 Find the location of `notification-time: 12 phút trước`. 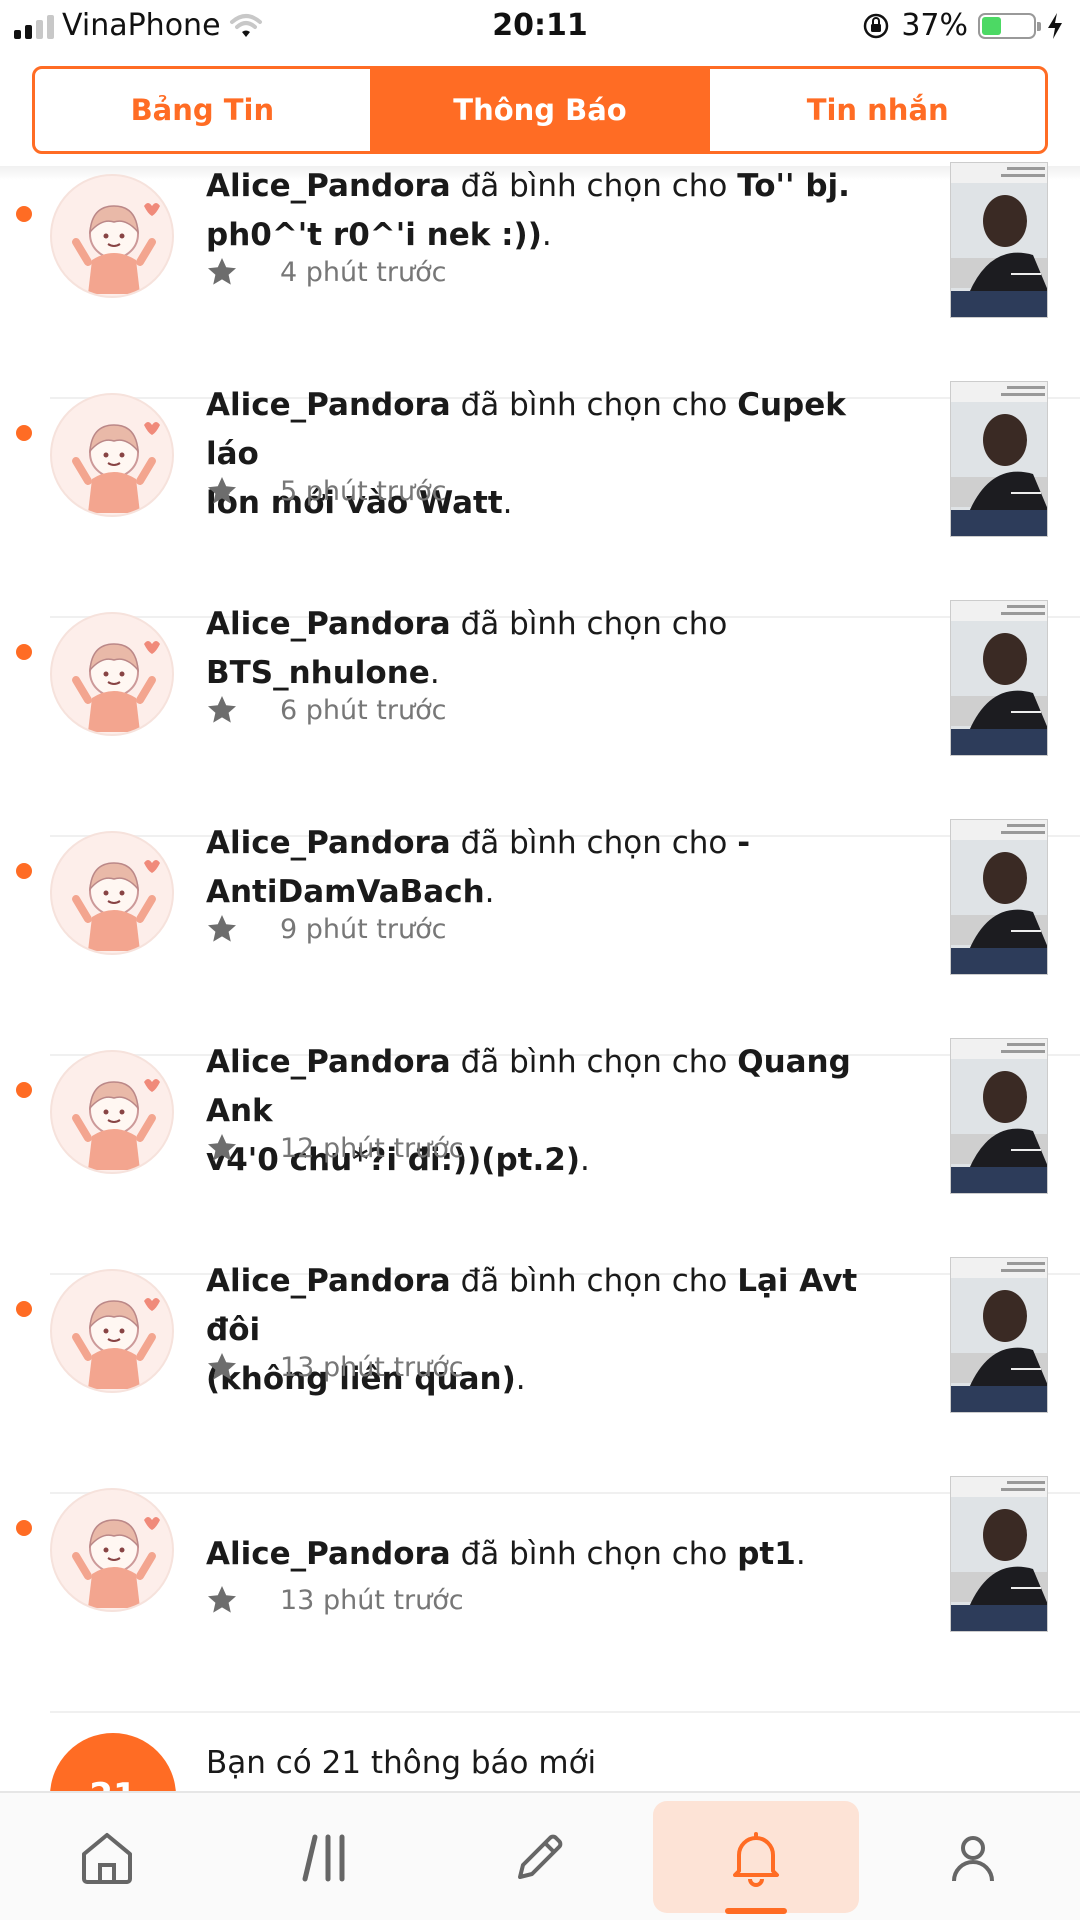

notification-time: 12 phút trước is located at coordinates (372, 1148).